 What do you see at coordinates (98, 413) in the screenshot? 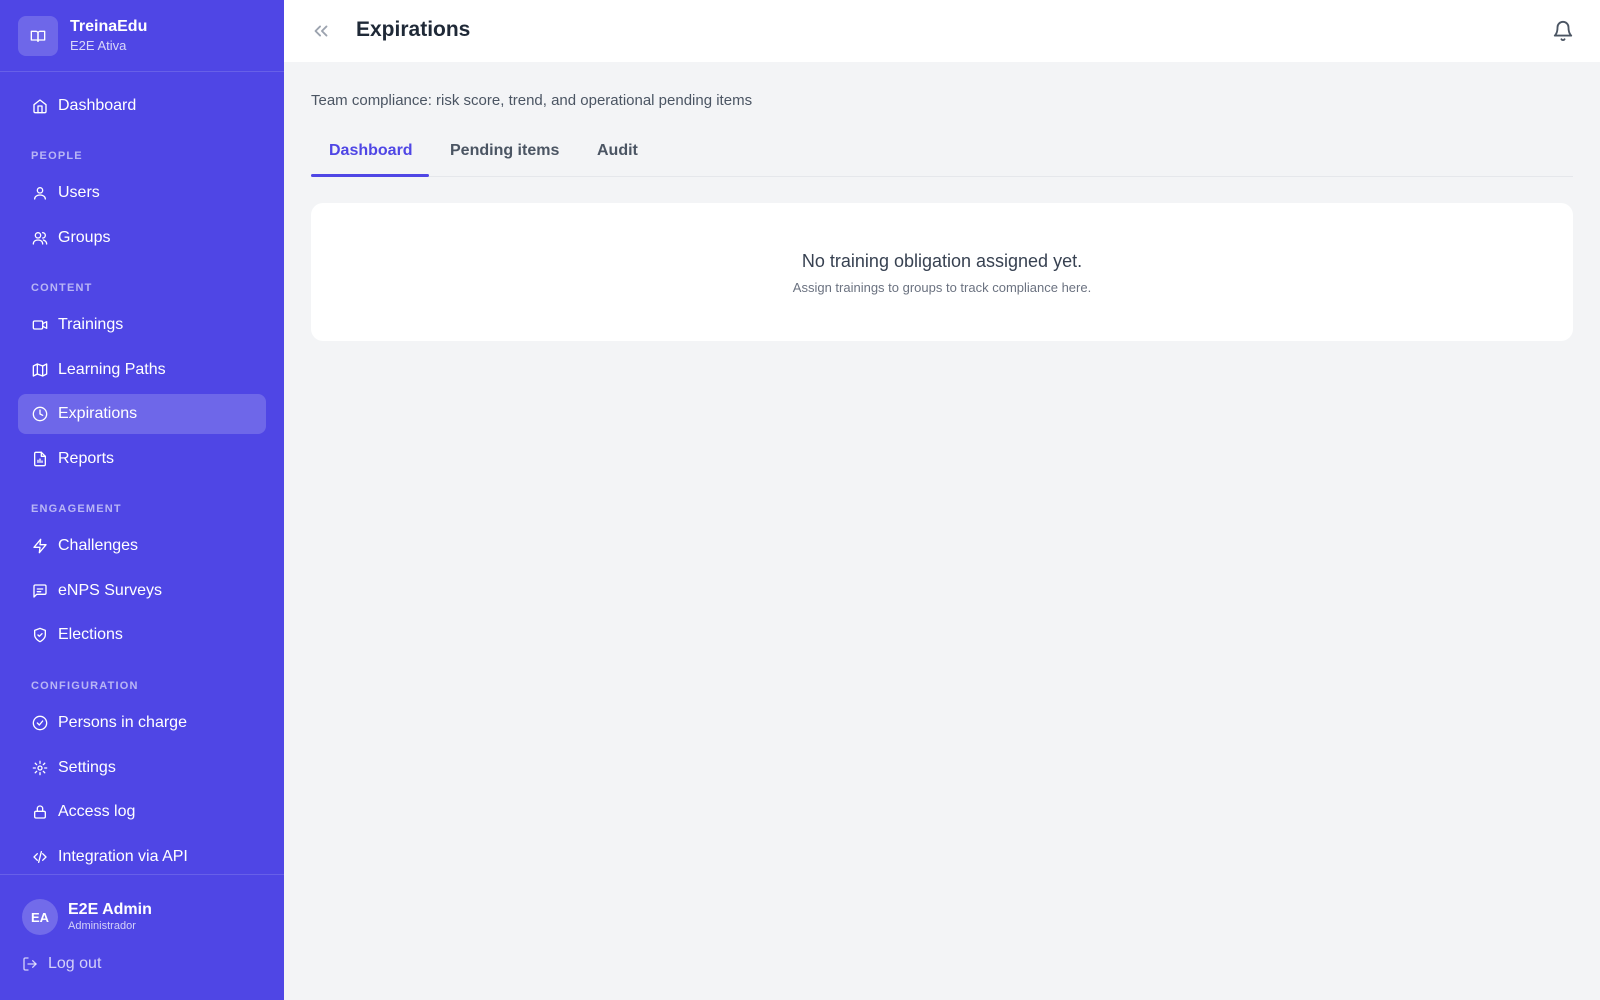
I see `sidebar-item-label: Expirations` at bounding box center [98, 413].